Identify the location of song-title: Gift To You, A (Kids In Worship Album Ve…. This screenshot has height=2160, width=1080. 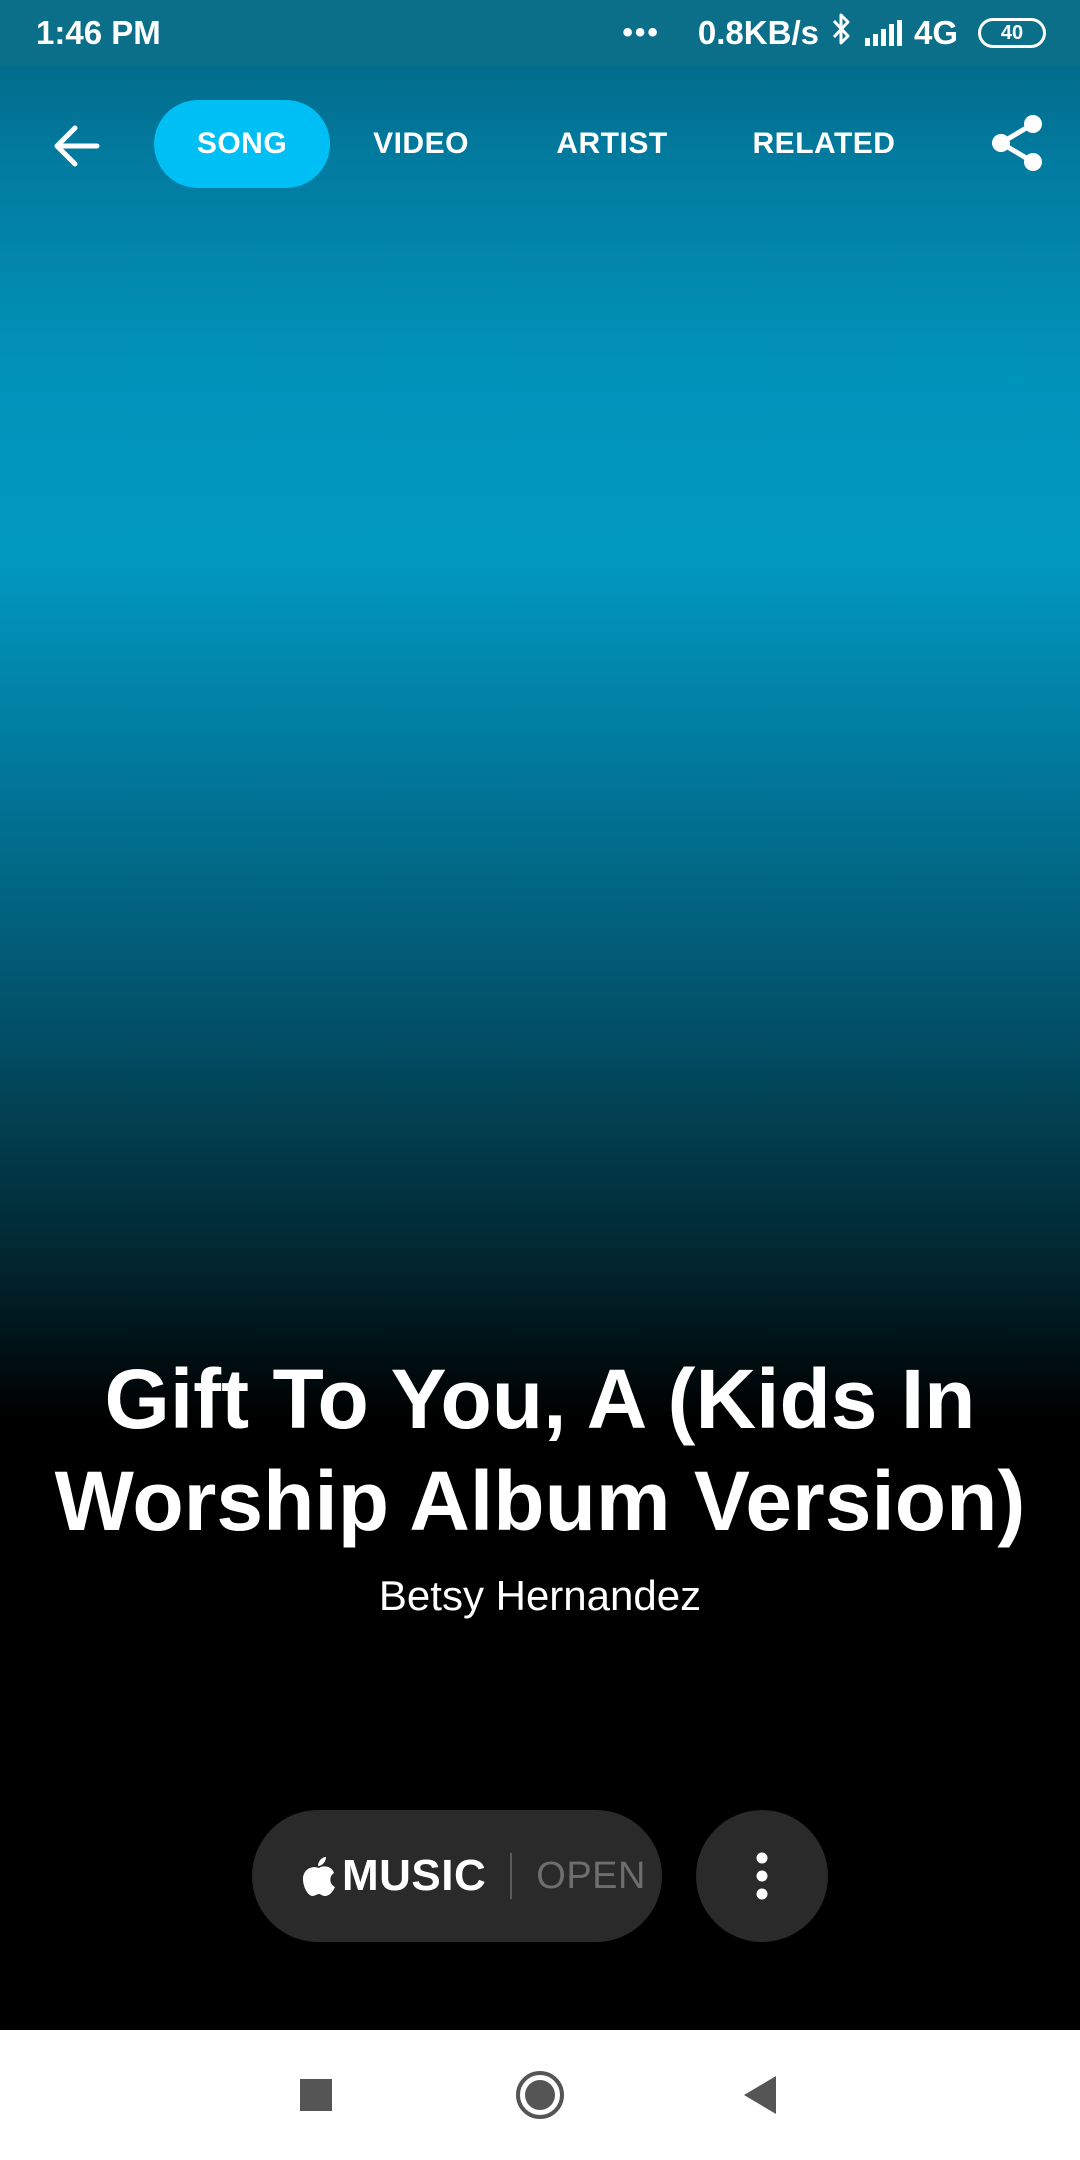
(540, 1450).